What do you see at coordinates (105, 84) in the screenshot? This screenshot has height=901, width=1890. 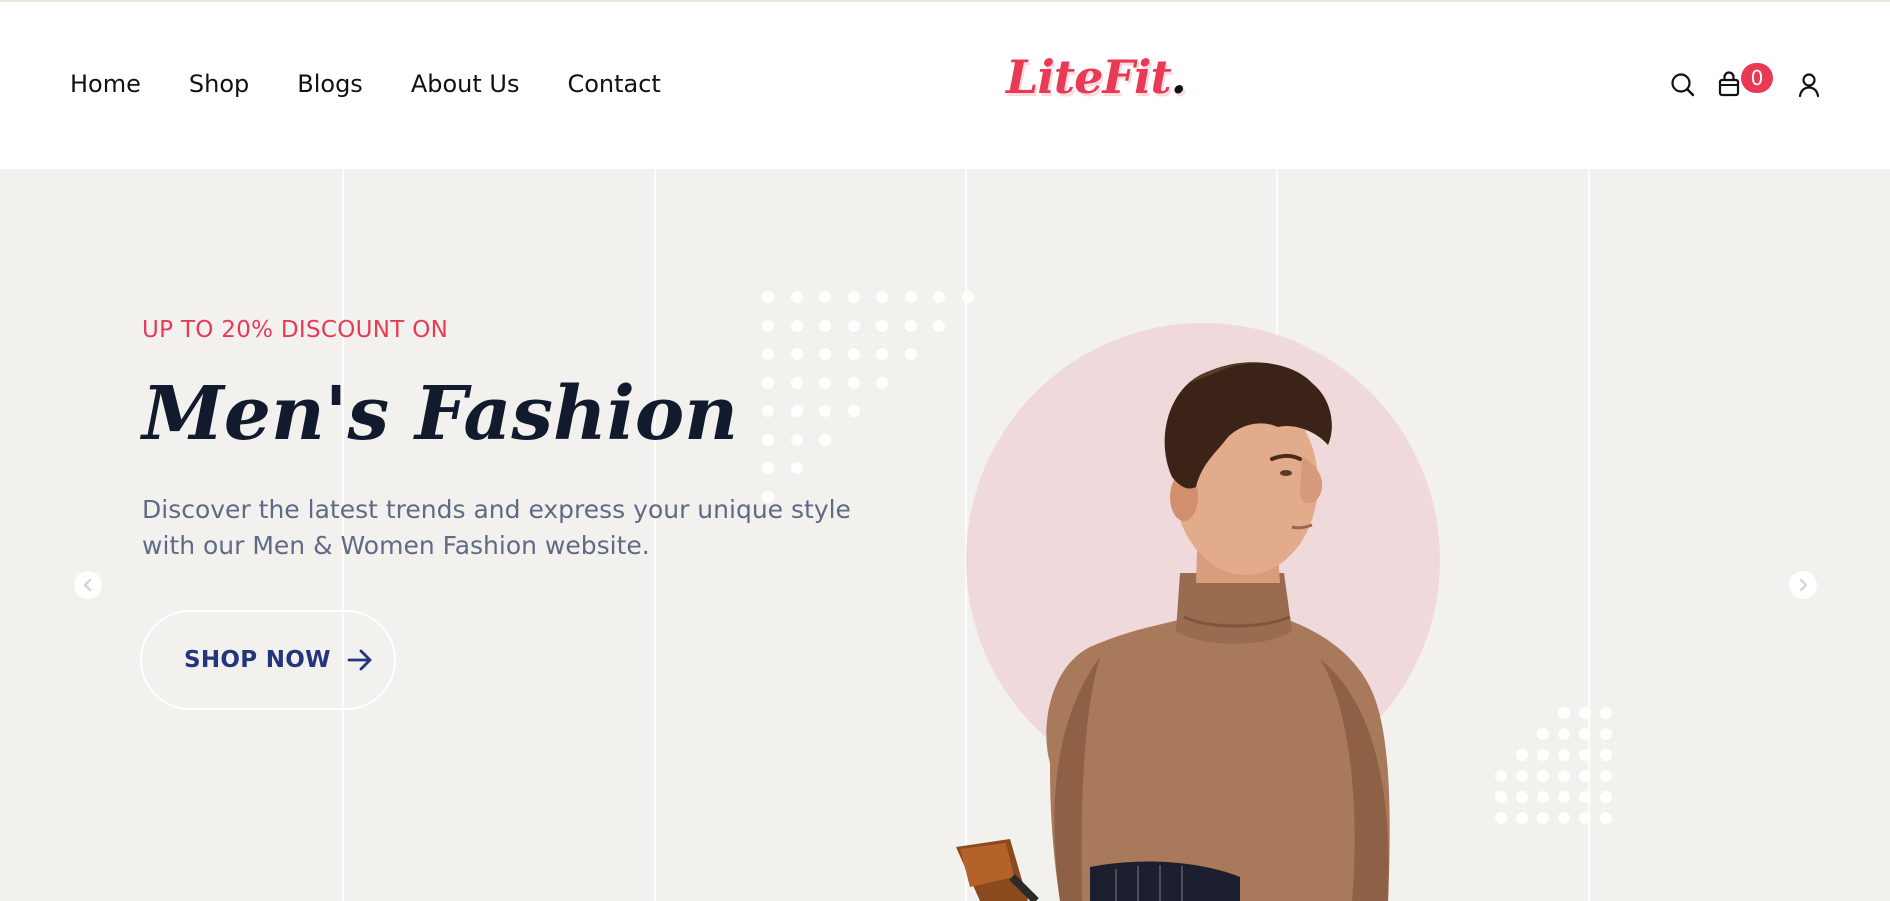 I see `nav-home: Home` at bounding box center [105, 84].